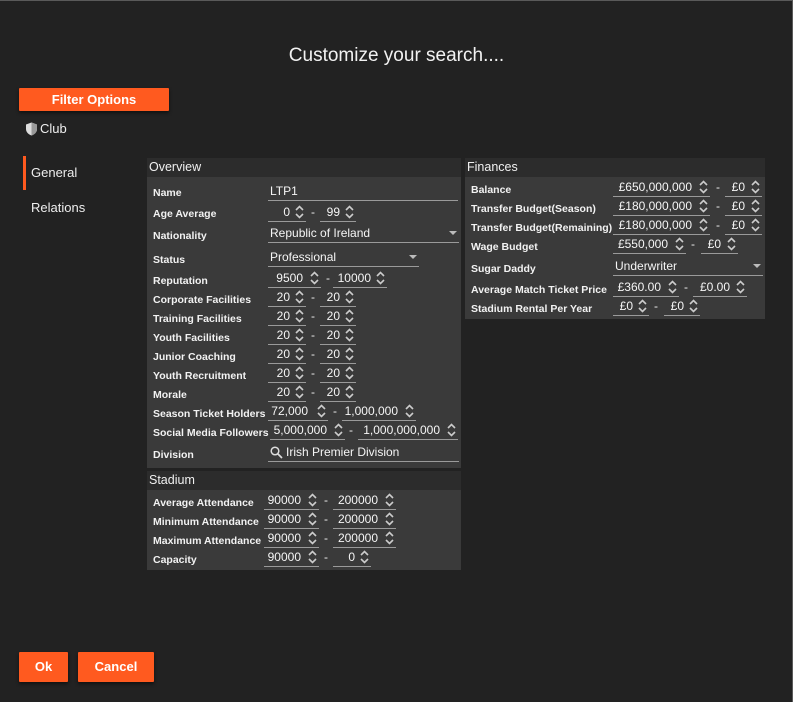 The image size is (793, 702). What do you see at coordinates (284, 538) in the screenshot?
I see `max-attendance-min-value: 90000` at bounding box center [284, 538].